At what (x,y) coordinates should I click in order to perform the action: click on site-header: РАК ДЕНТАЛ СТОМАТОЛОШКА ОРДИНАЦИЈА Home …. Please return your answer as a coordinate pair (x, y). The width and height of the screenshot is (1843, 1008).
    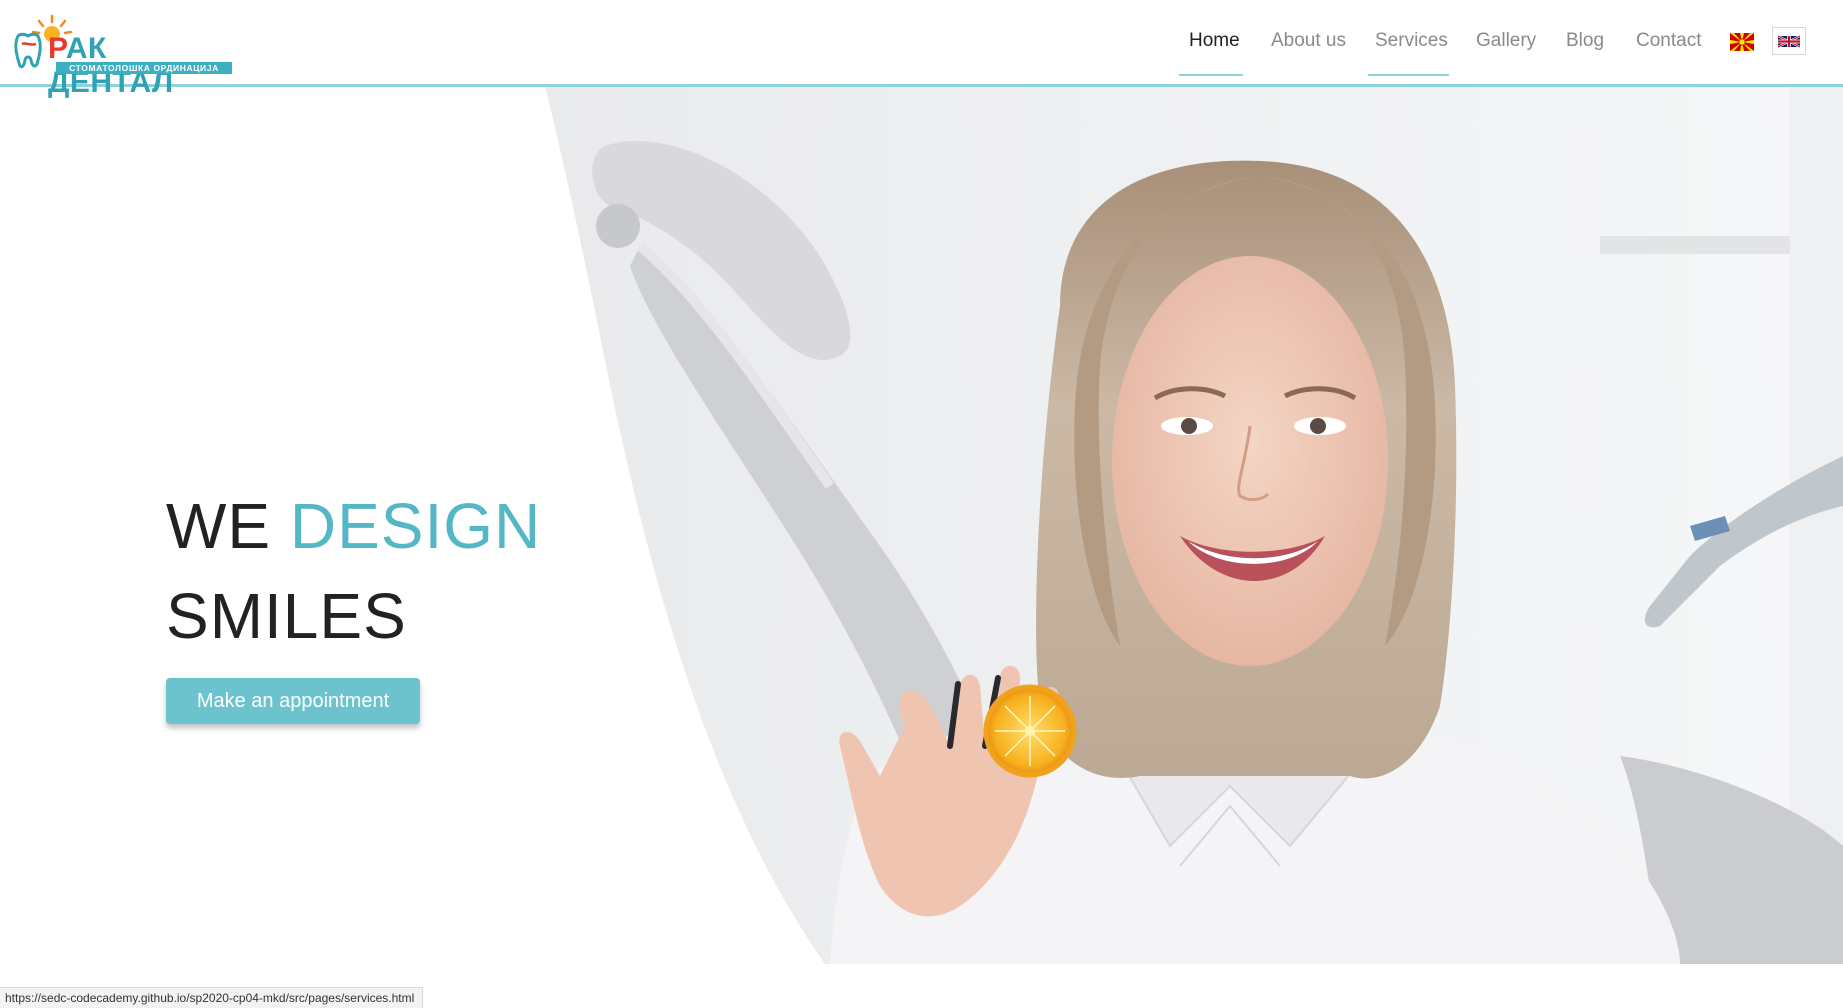
    Looking at the image, I should click on (921, 49).